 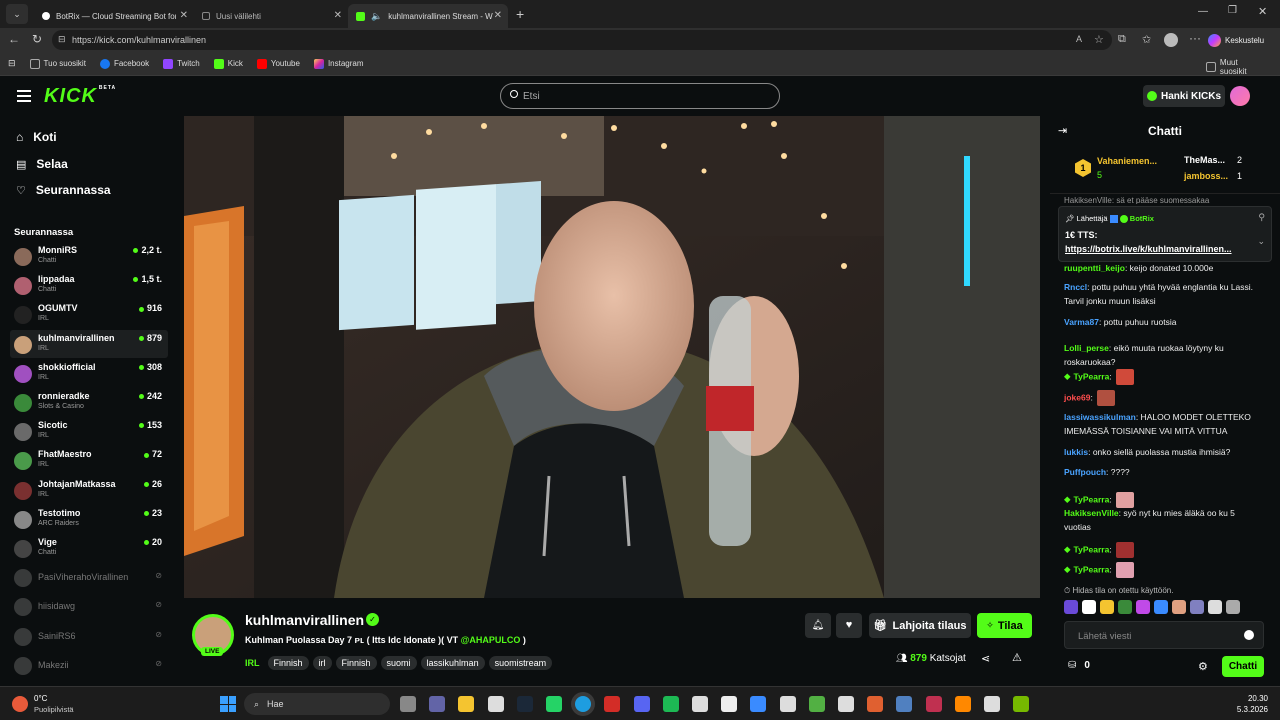 What do you see at coordinates (1203, 666) in the screenshot?
I see `chat-settings-icon: ⚙` at bounding box center [1203, 666].